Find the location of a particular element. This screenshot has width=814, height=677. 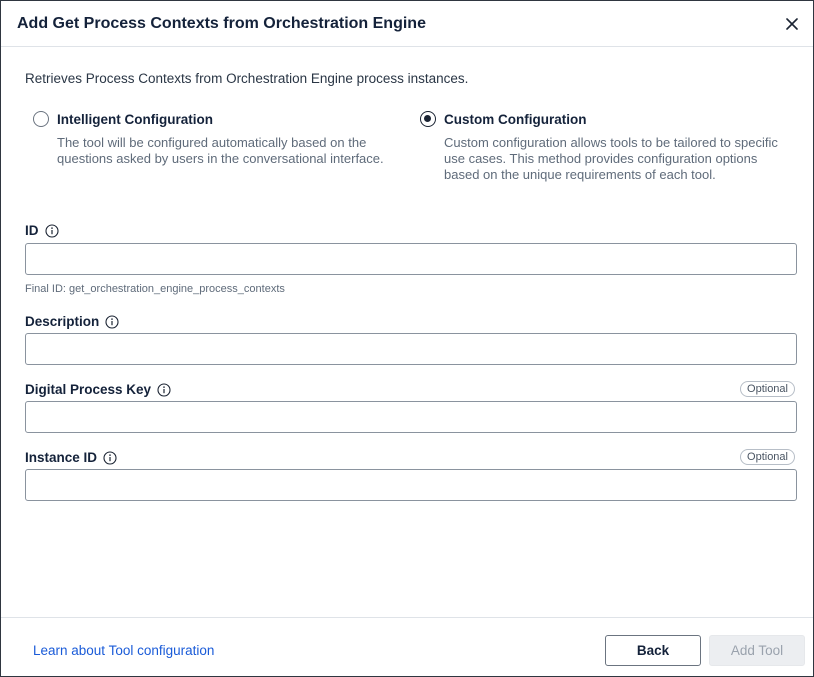

id-label: ID is located at coordinates (42, 230).